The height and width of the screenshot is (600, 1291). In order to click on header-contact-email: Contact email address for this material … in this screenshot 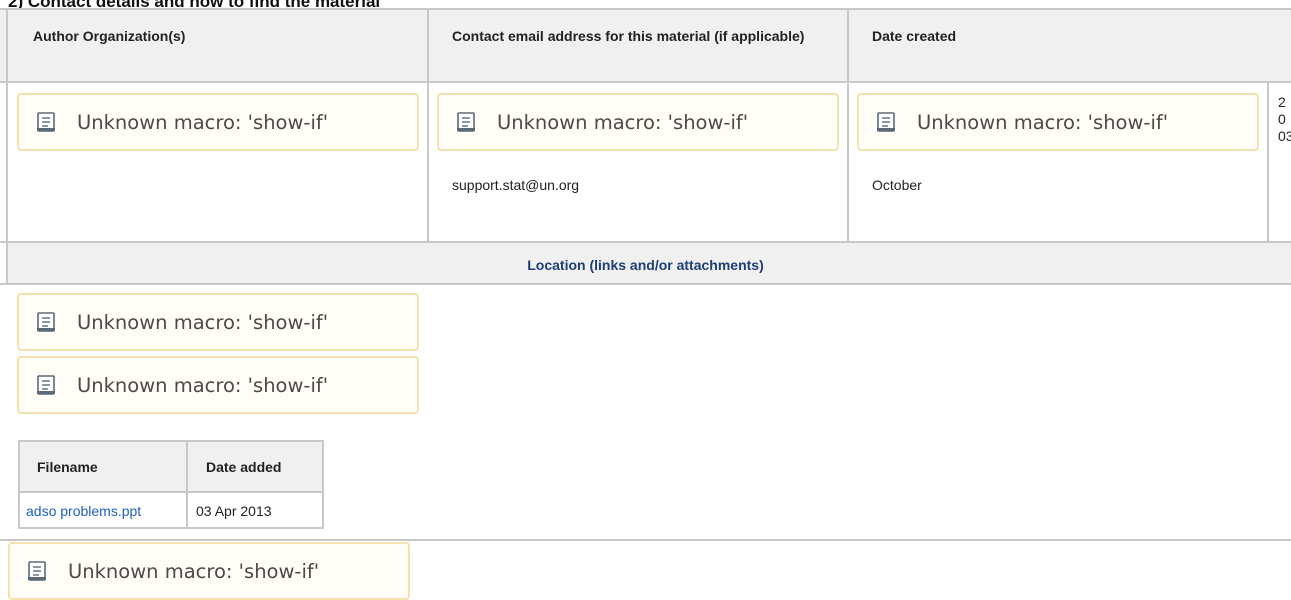, I will do `click(628, 36)`.